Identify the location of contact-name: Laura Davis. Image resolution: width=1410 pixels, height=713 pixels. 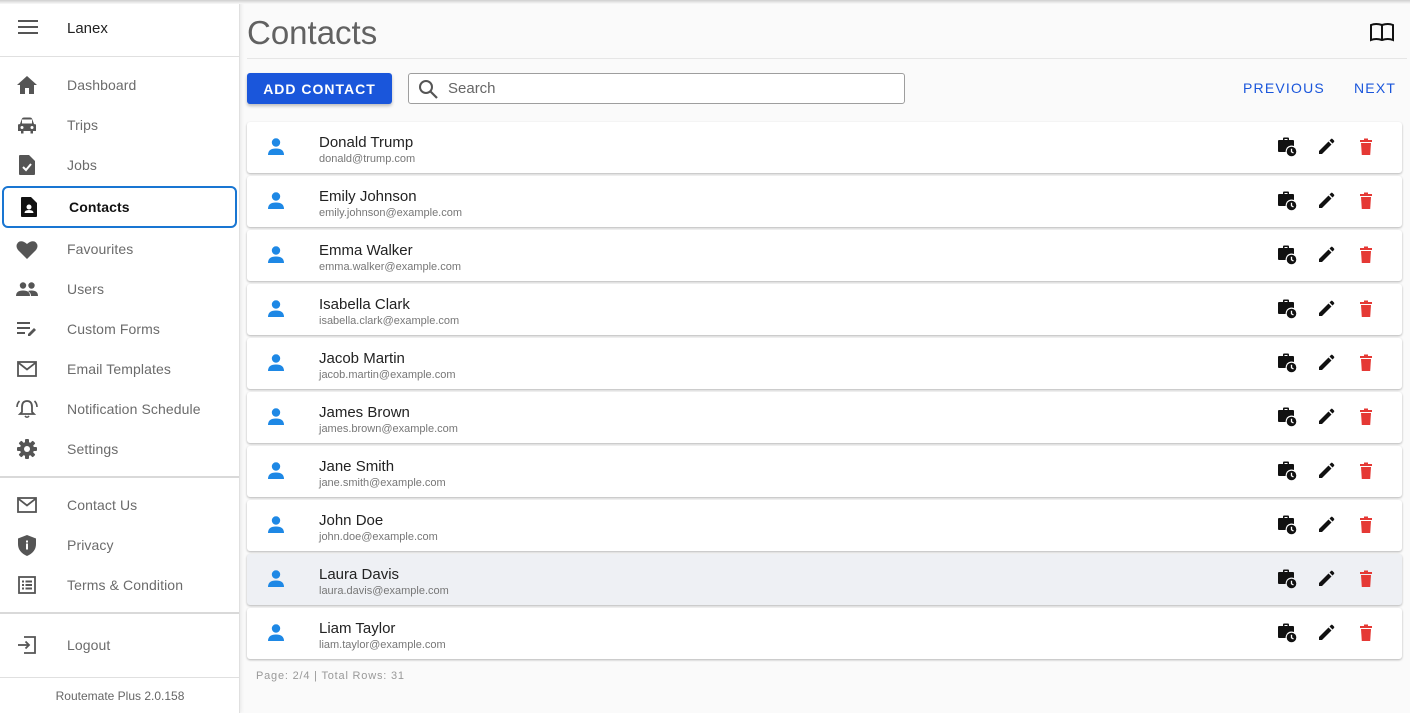
(359, 574).